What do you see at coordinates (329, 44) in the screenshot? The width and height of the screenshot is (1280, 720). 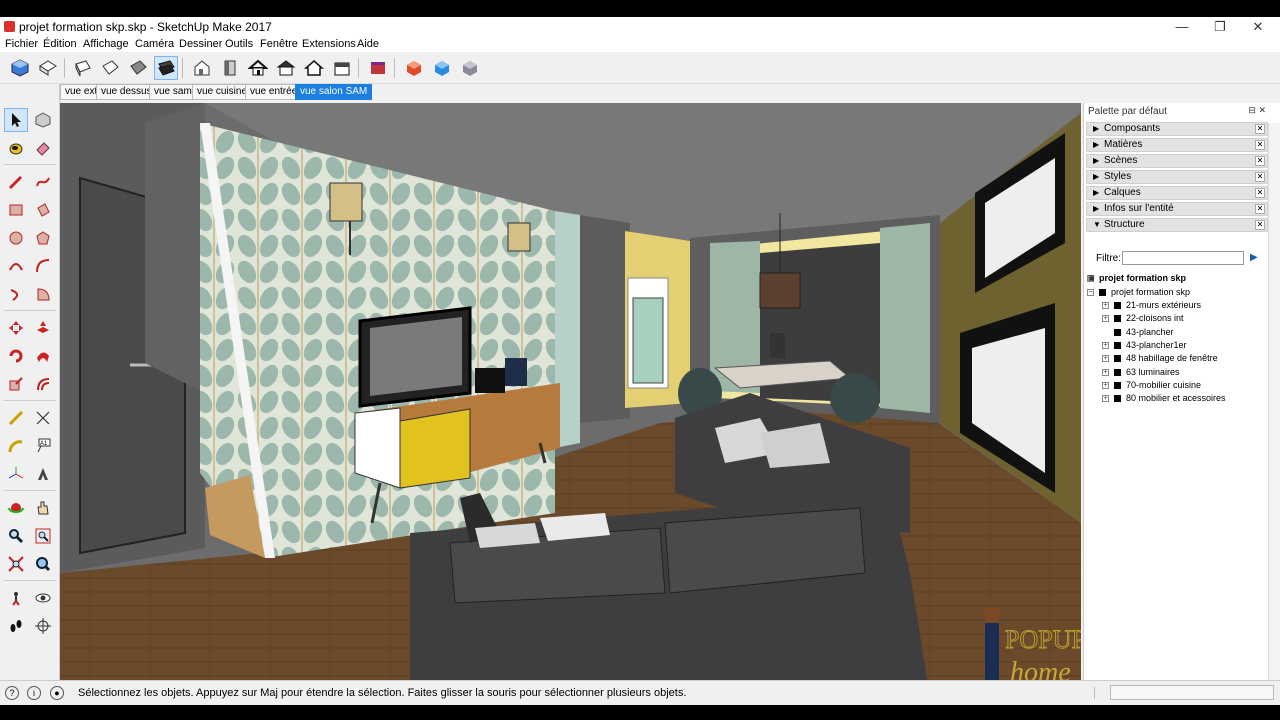 I see `menu-extensions: Extensions` at bounding box center [329, 44].